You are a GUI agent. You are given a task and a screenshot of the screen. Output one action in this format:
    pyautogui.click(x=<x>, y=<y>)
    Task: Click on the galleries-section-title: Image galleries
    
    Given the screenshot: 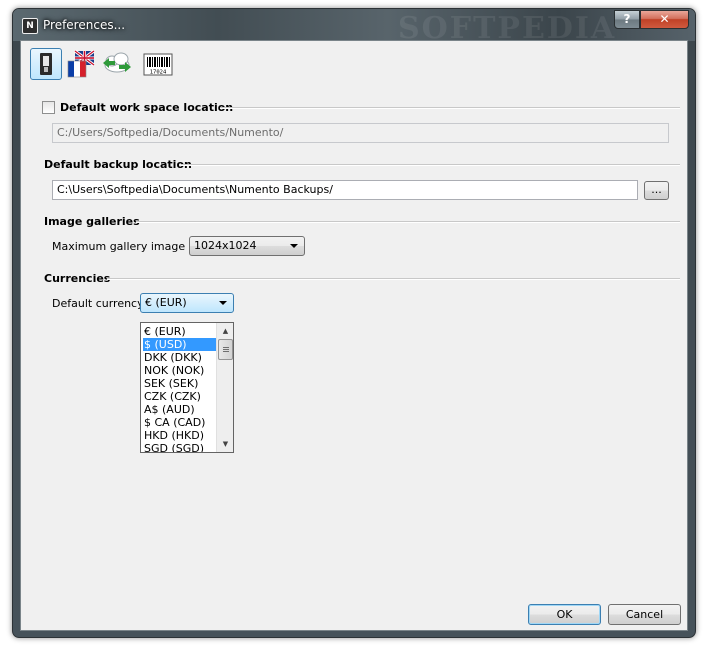 What is the action you would take?
    pyautogui.click(x=92, y=221)
    